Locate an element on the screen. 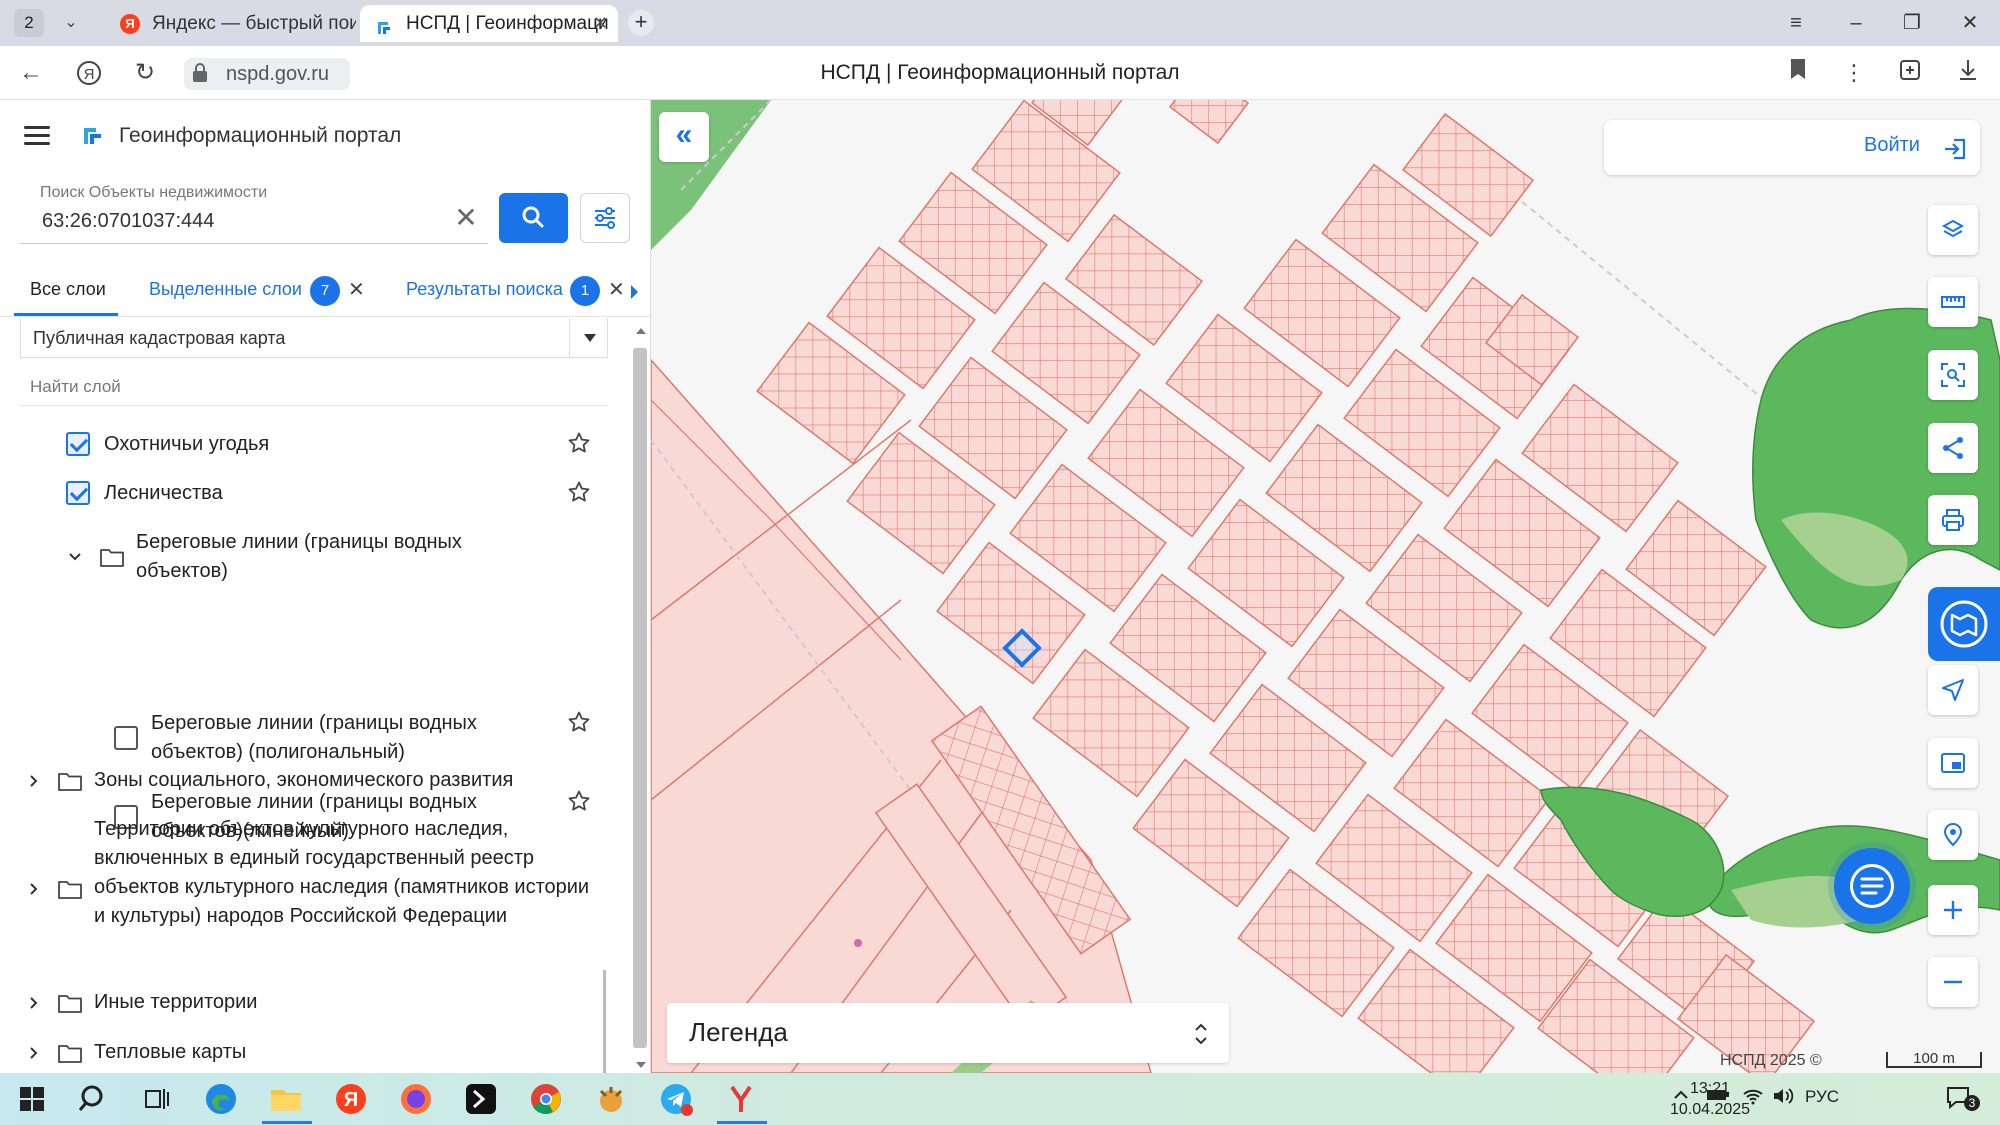 The height and width of the screenshot is (1125, 2000). zoom-out-button is located at coordinates (1953, 982).